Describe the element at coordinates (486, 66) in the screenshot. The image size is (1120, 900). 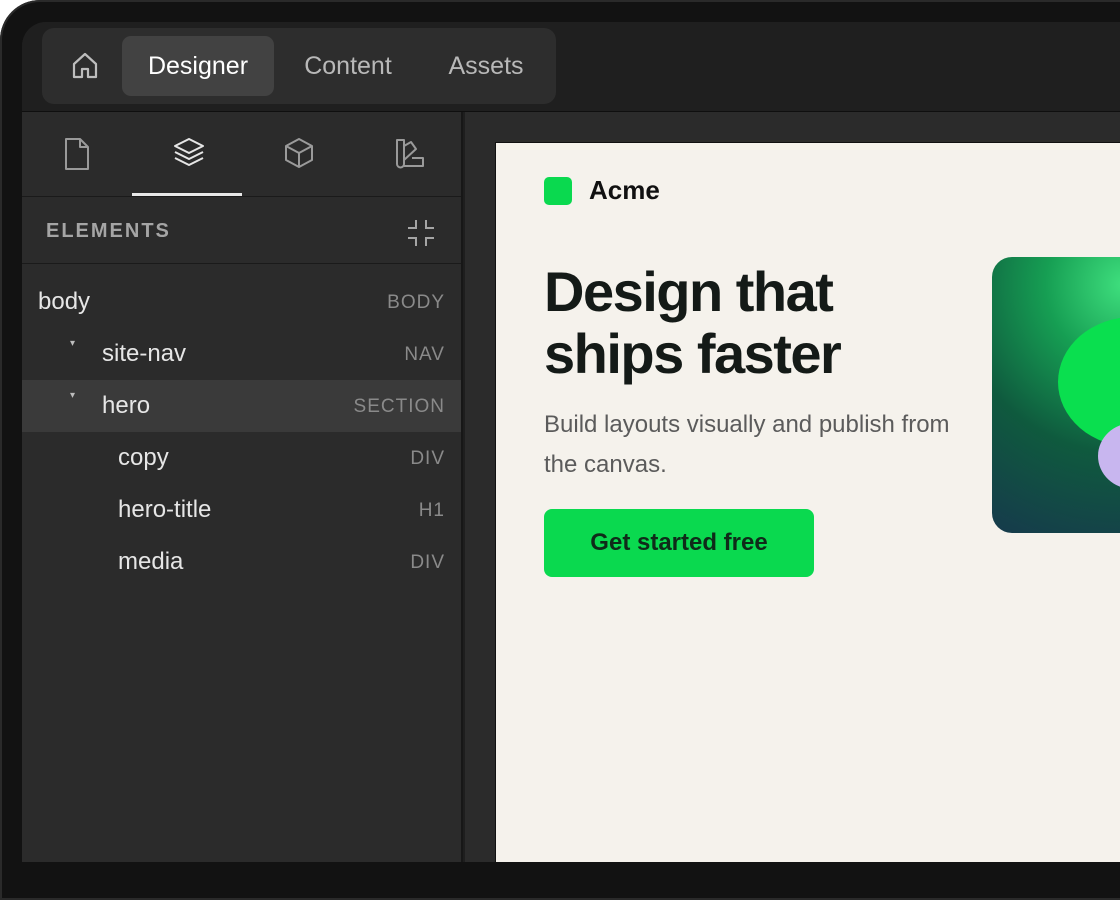
I see `tab-assets: Assets` at that location.